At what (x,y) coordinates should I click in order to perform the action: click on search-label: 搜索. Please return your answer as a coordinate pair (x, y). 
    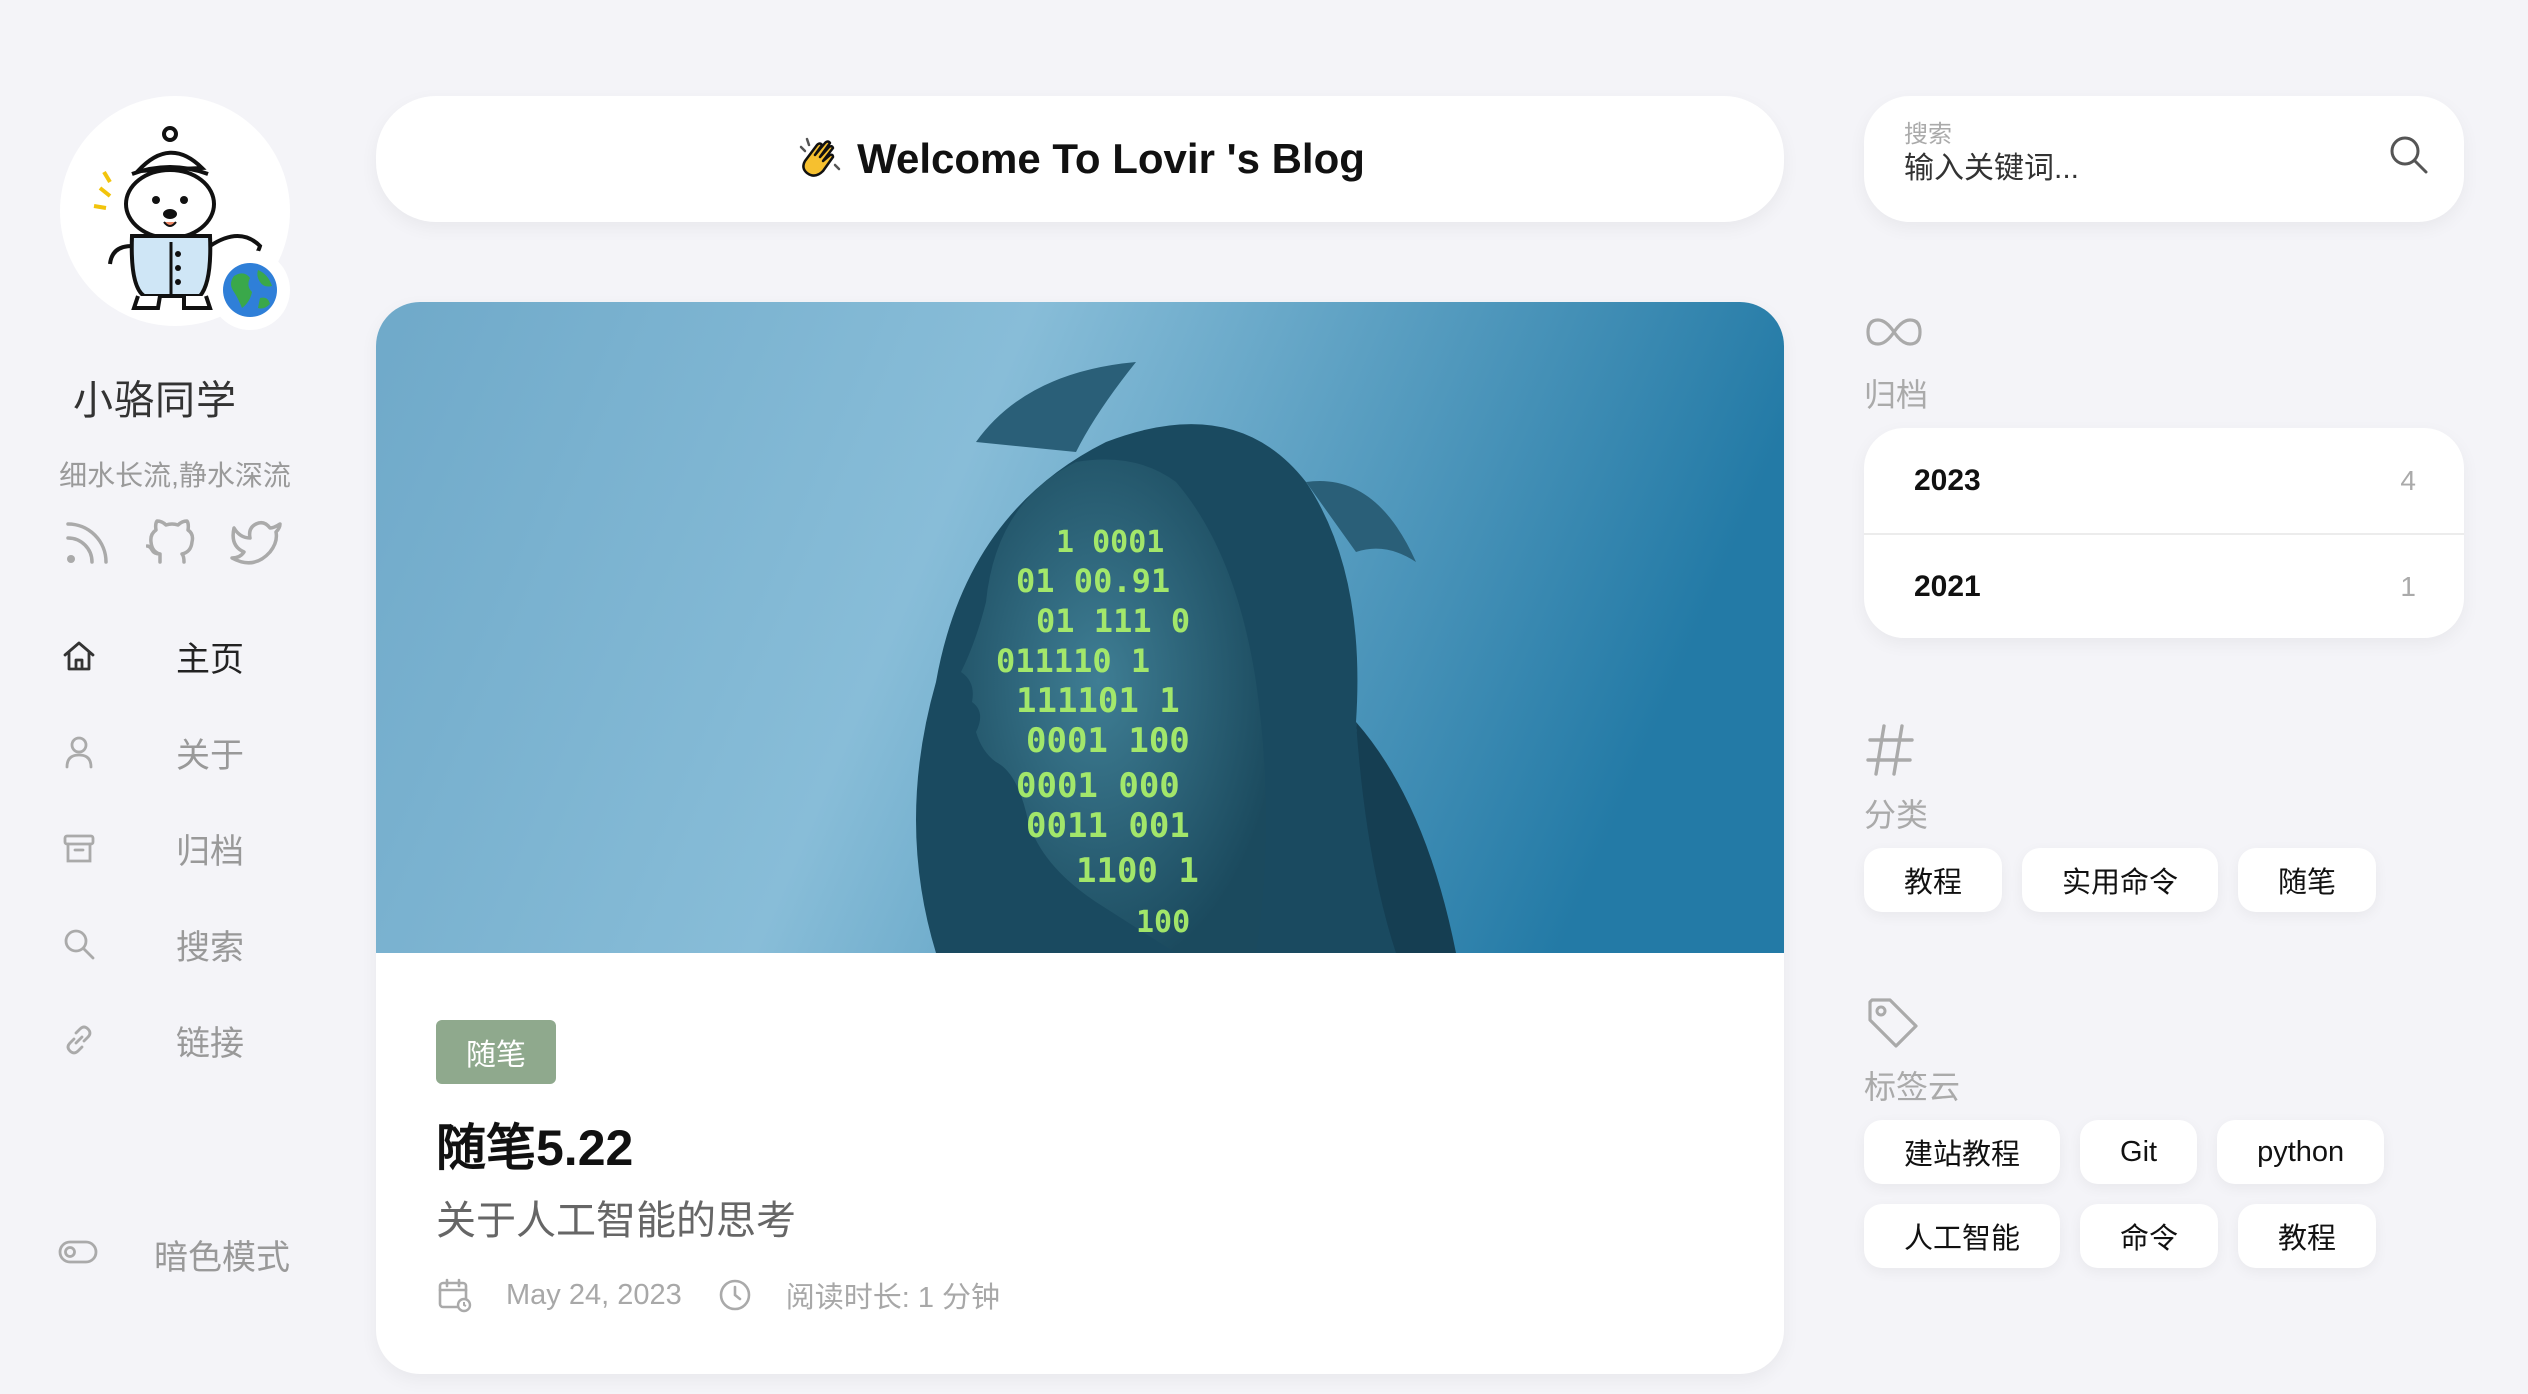
    Looking at the image, I should click on (1928, 134).